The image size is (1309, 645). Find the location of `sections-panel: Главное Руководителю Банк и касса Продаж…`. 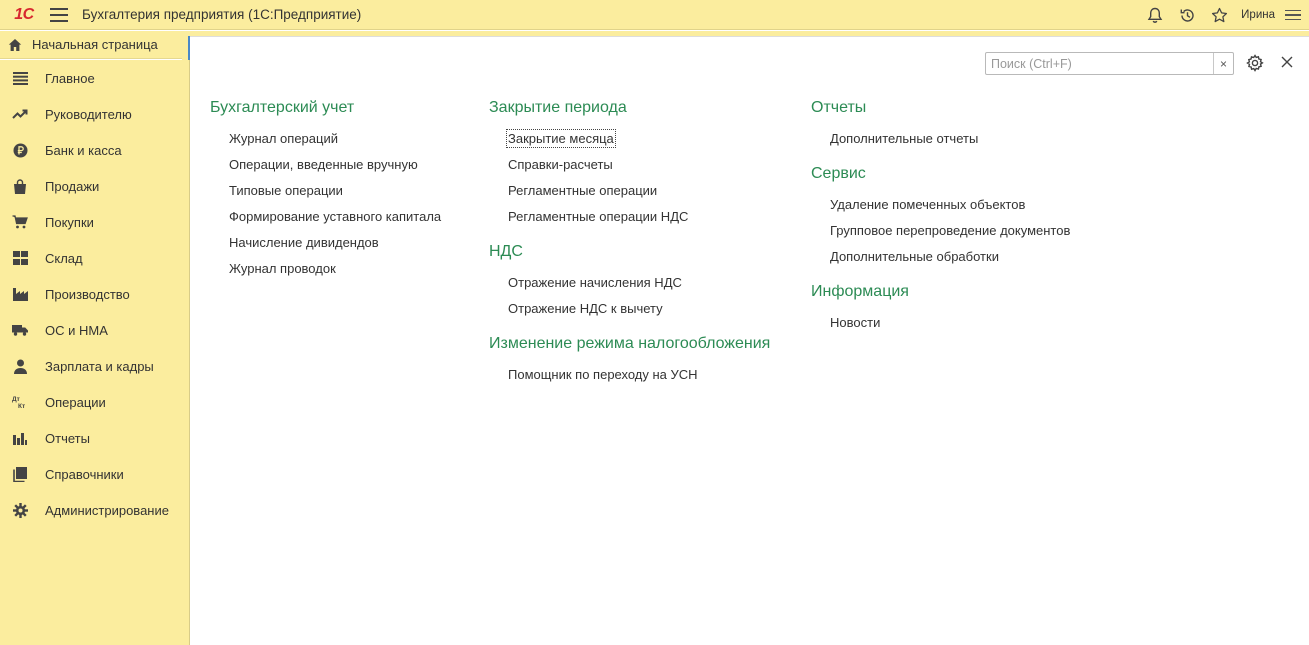

sections-panel: Главное Руководителю Банк и касса Продаж… is located at coordinates (95, 352).